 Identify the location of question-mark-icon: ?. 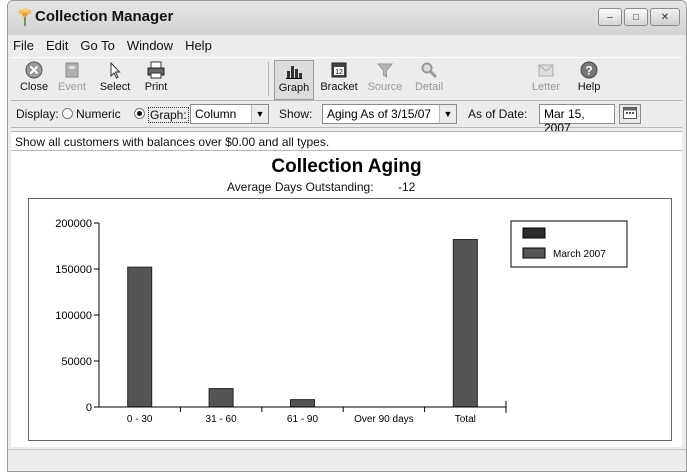
(589, 70).